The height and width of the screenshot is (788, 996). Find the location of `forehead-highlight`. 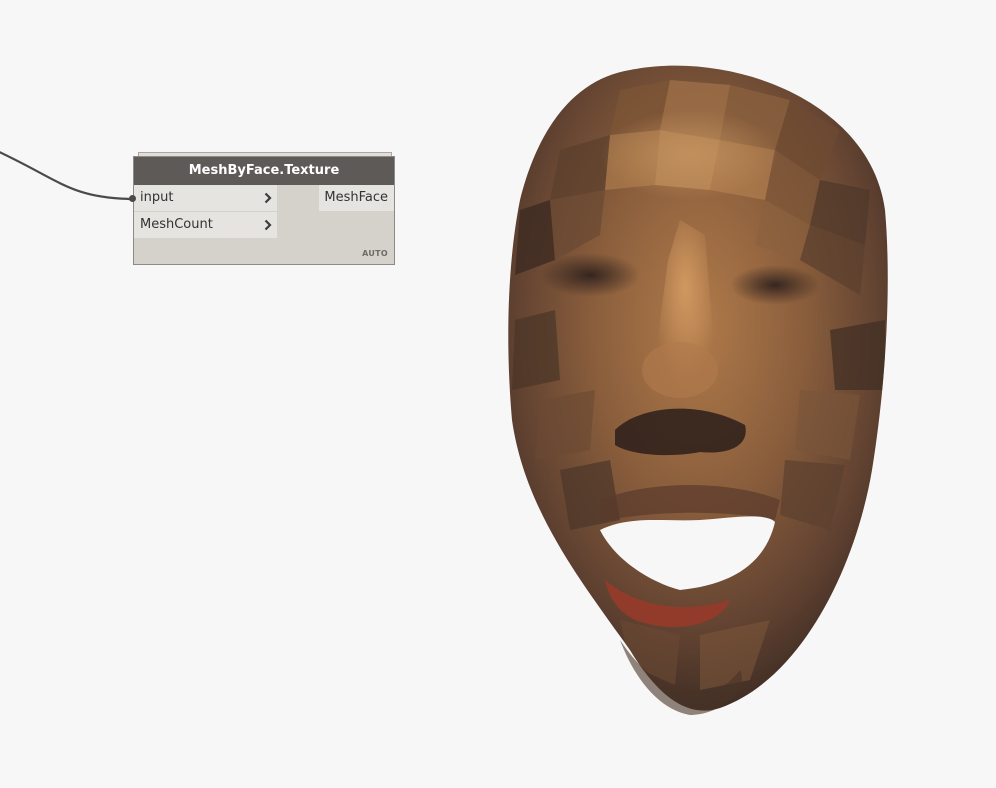

forehead-highlight is located at coordinates (690, 155).